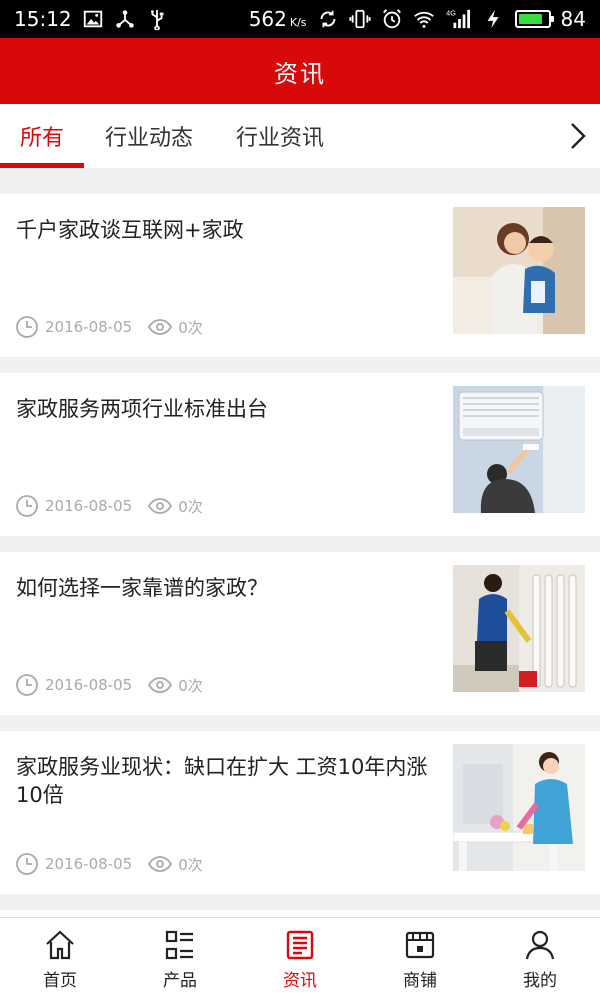  I want to click on alarm-icon, so click(392, 19).